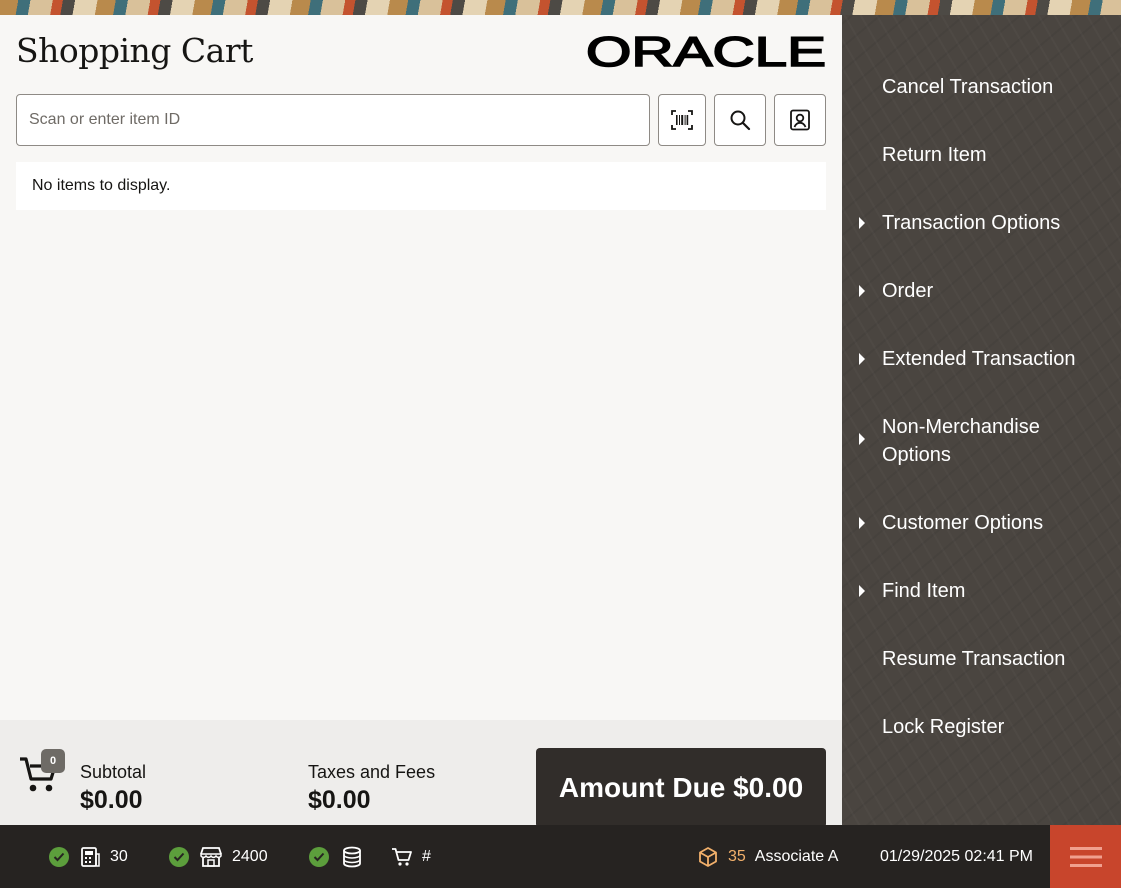 The image size is (1121, 888). I want to click on search-button, so click(740, 120).